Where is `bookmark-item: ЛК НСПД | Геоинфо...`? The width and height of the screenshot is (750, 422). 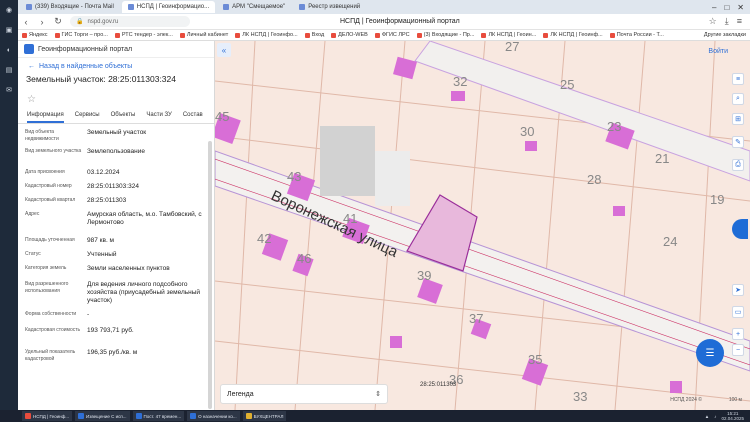
bookmark-item: ЛК НСПД | Геоинфо... is located at coordinates (266, 35).